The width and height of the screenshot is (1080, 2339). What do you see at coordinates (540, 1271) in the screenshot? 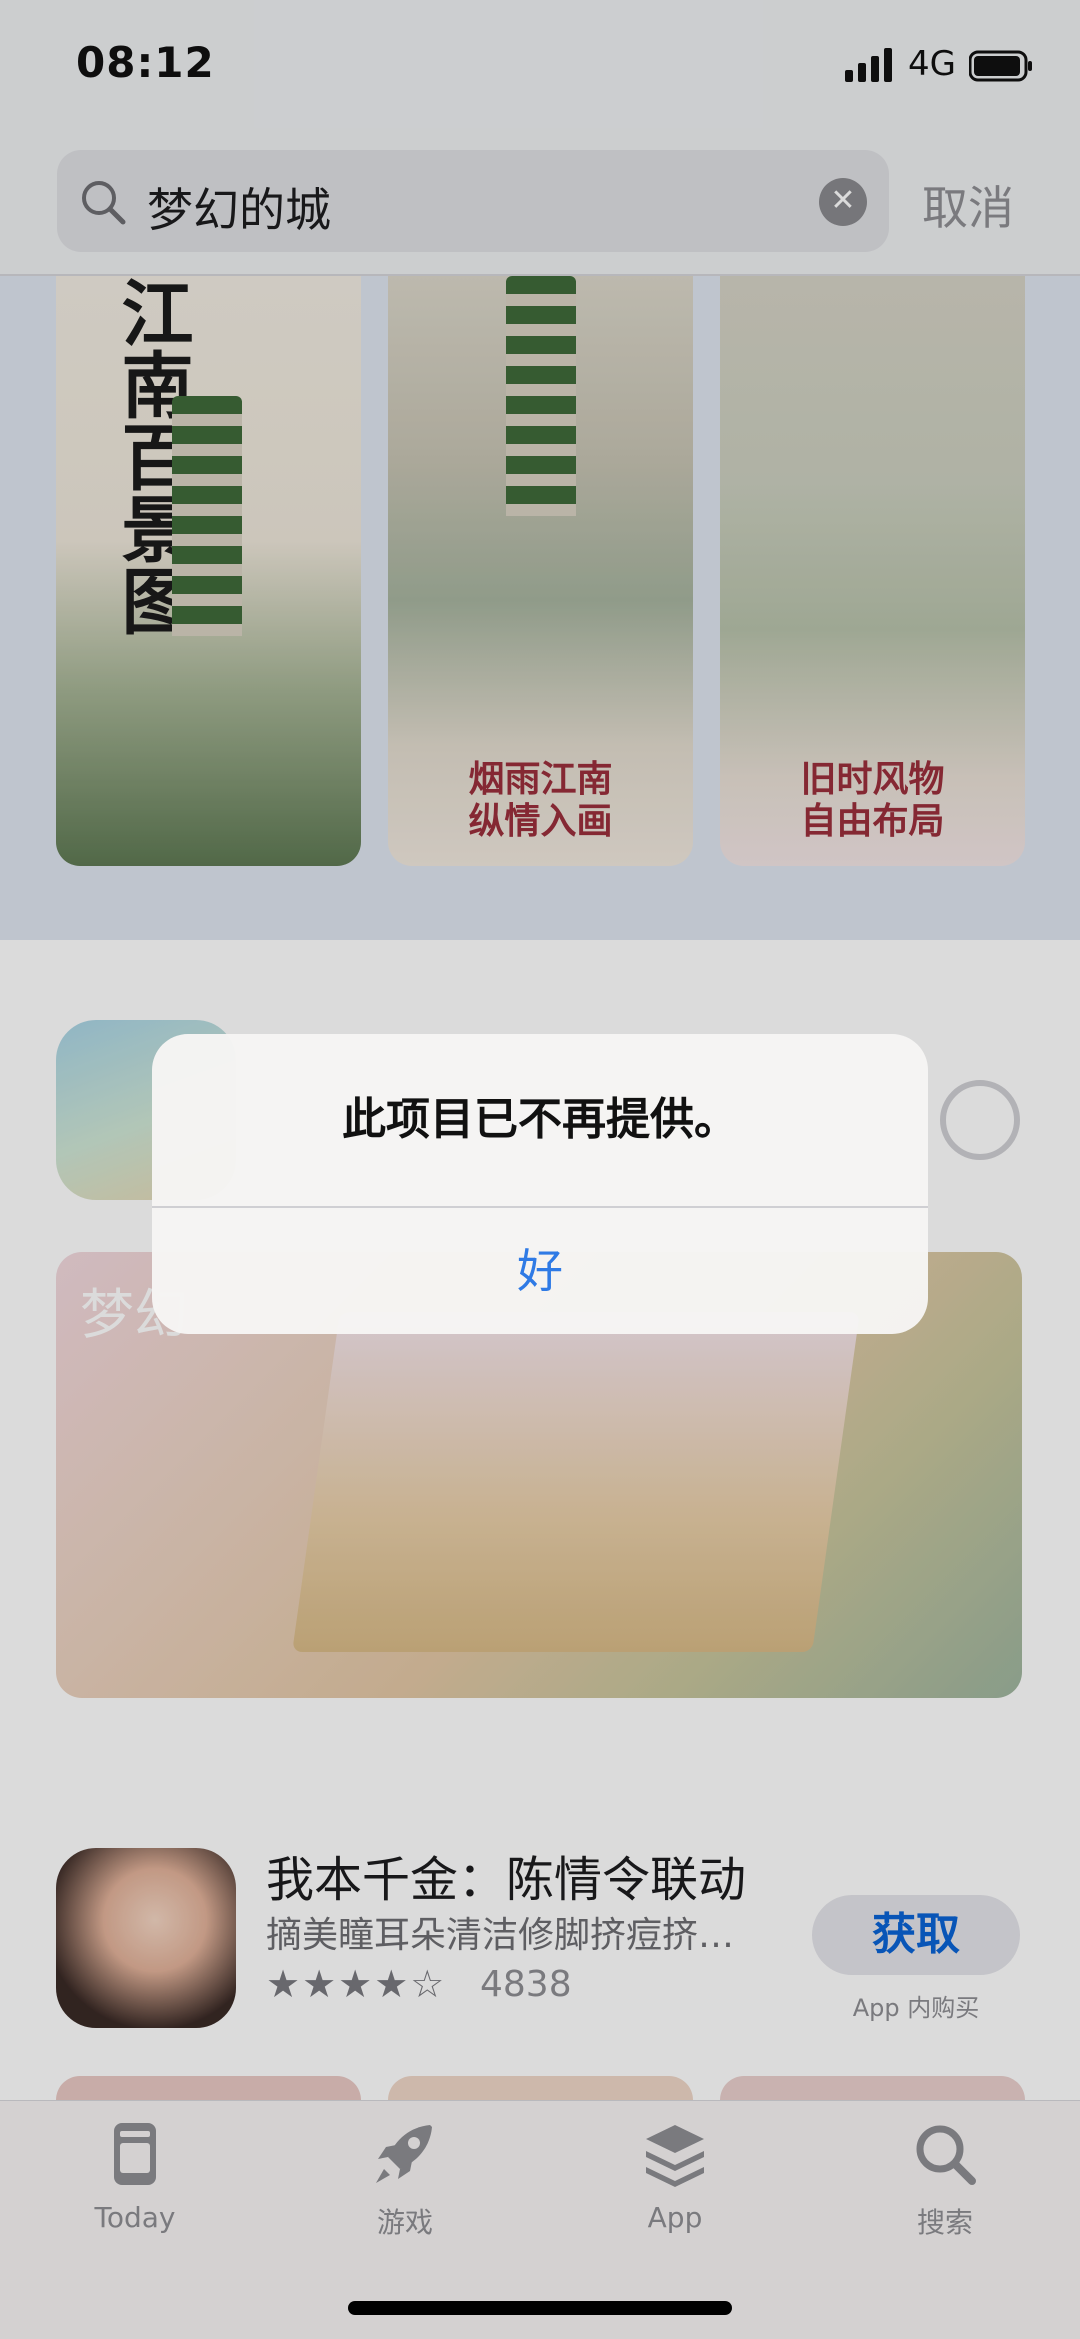
I see `alert-ok-button: 好` at bounding box center [540, 1271].